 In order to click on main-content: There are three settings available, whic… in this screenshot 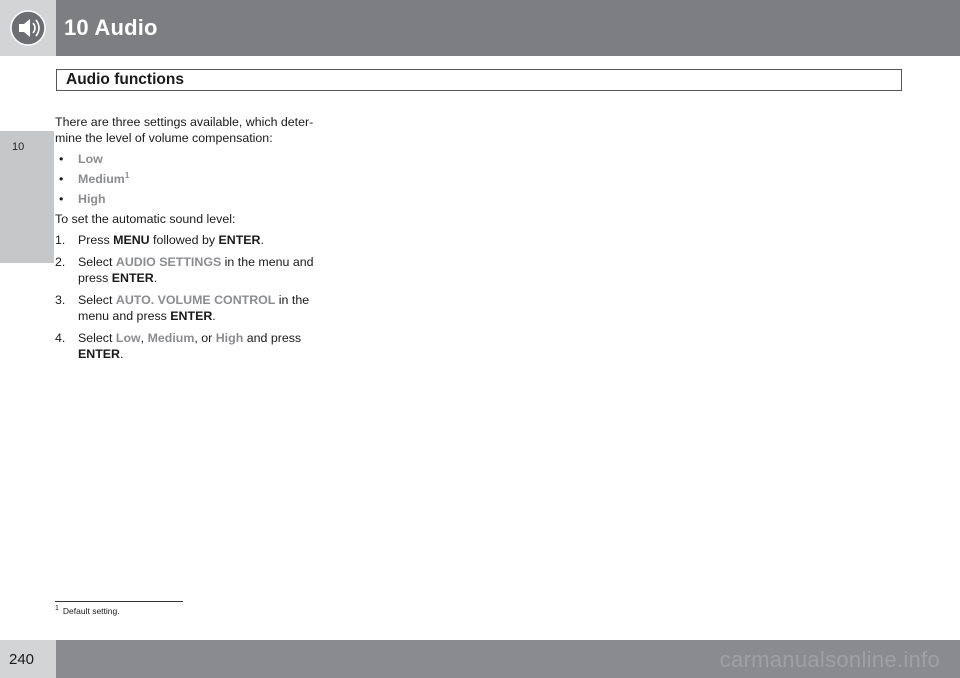, I will do `click(189, 241)`.